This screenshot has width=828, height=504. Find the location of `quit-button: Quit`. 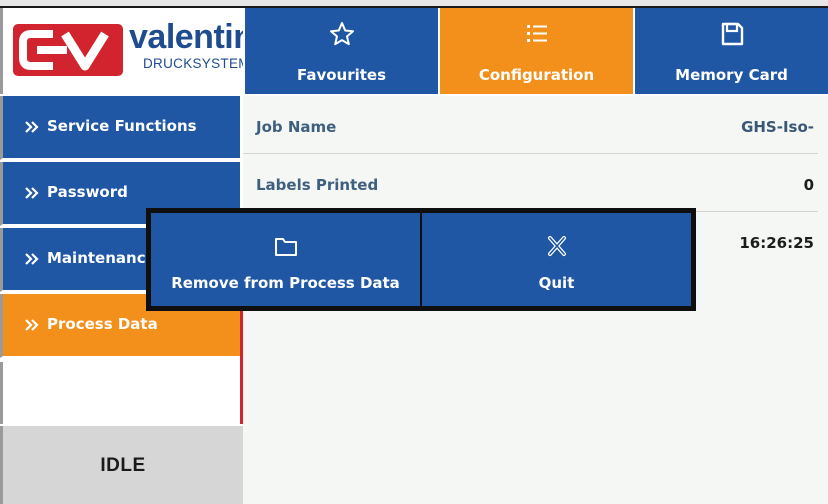

quit-button: Quit is located at coordinates (556, 259).